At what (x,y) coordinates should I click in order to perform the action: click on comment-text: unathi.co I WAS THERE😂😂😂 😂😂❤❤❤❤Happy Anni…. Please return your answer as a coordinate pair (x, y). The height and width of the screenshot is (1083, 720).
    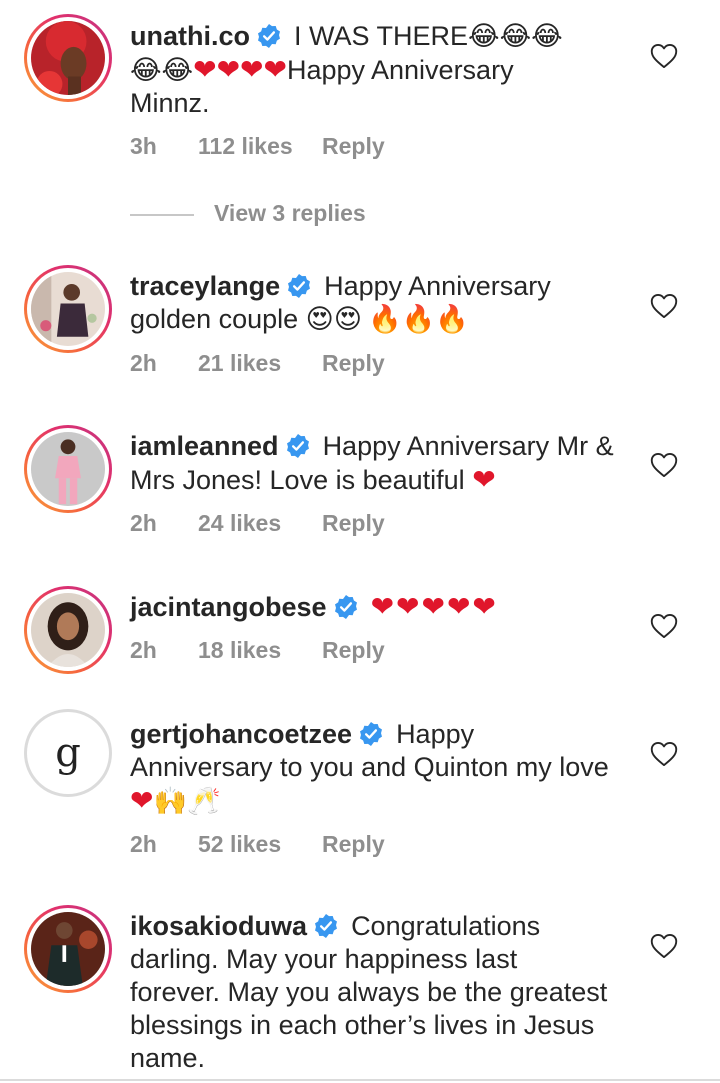
    Looking at the image, I should click on (346, 69).